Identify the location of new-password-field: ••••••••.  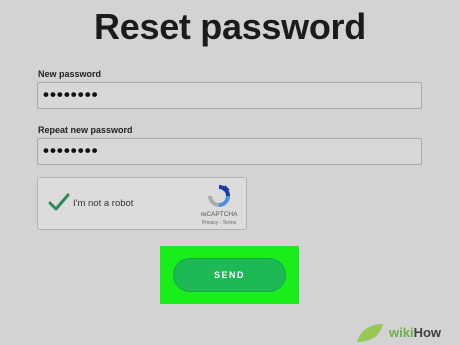
(229, 95).